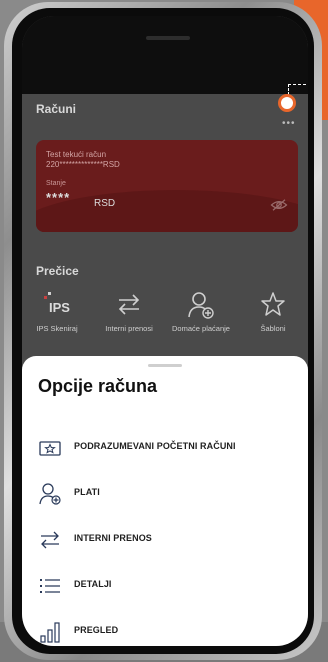 The width and height of the screenshot is (328, 662). Describe the element at coordinates (76, 154) in the screenshot. I see `account-name: Test tekući račun` at that location.